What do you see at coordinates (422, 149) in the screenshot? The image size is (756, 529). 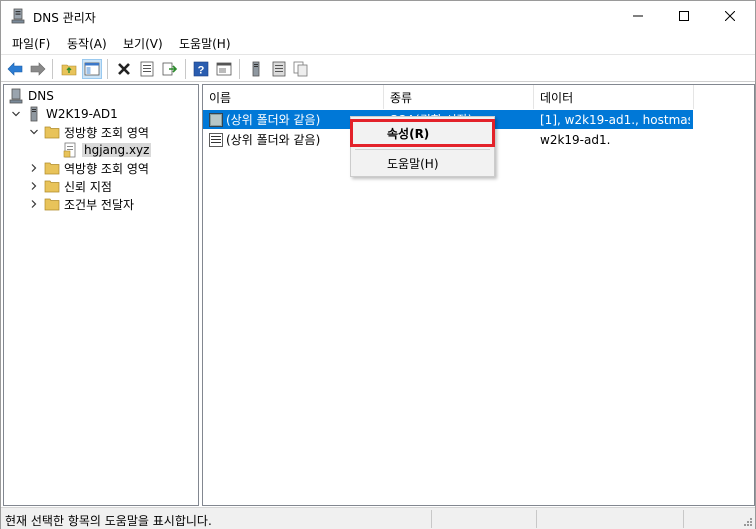 I see `menu-separator` at bounding box center [422, 149].